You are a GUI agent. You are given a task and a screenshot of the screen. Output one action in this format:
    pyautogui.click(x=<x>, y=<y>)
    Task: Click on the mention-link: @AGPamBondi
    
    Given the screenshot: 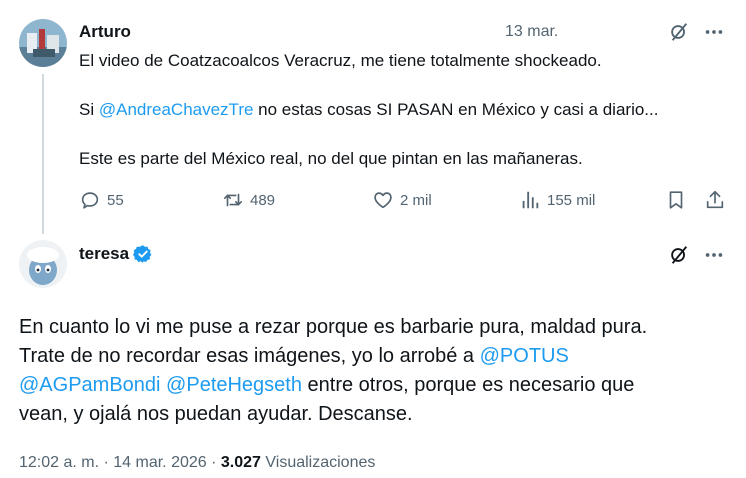 What is the action you would take?
    pyautogui.click(x=89, y=385)
    